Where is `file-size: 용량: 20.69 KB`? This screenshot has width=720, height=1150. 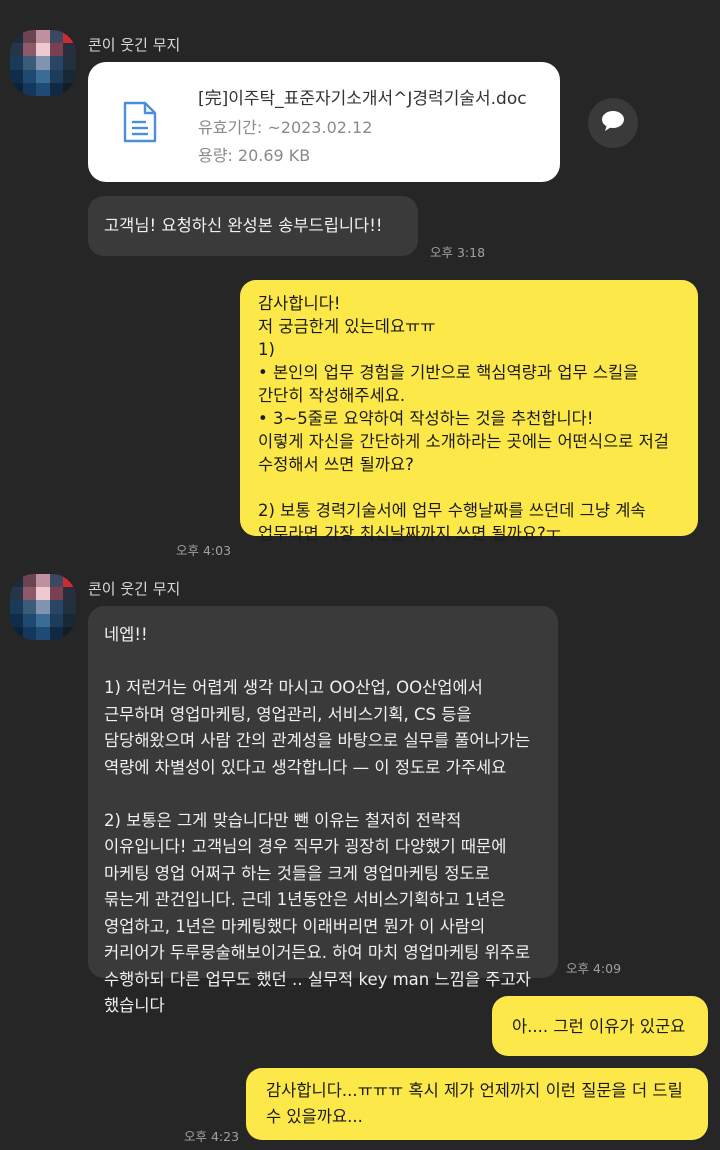
file-size: 용량: 20.69 KB is located at coordinates (254, 155).